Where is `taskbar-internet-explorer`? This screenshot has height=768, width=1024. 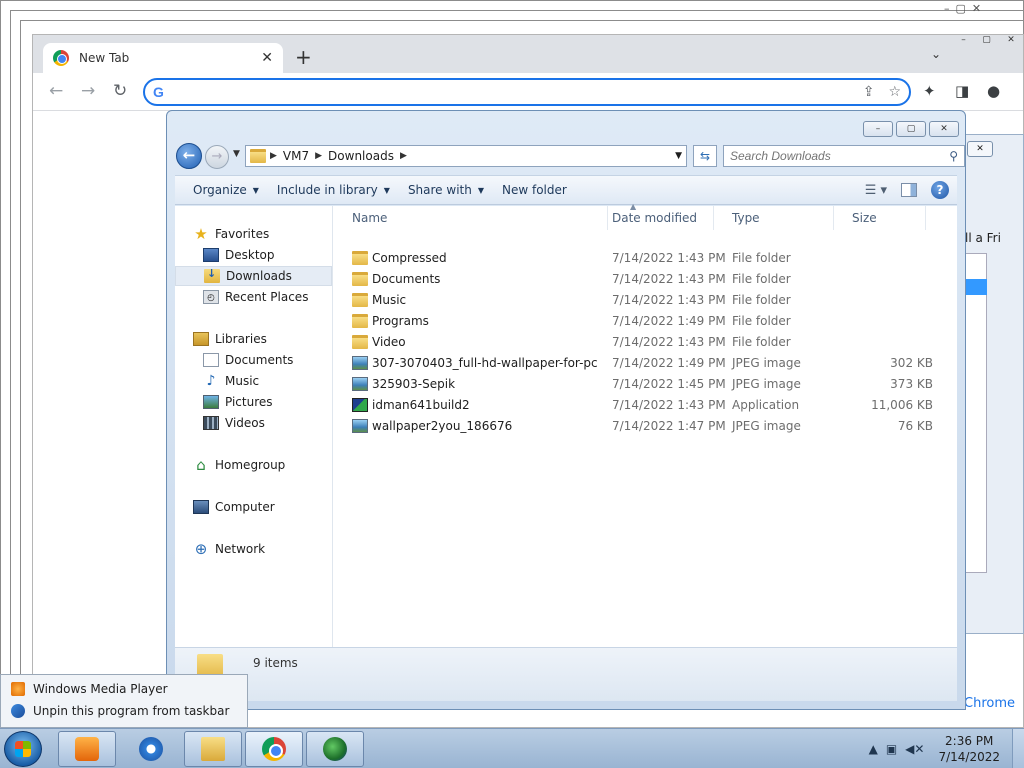
taskbar-internet-explorer is located at coordinates (151, 749).